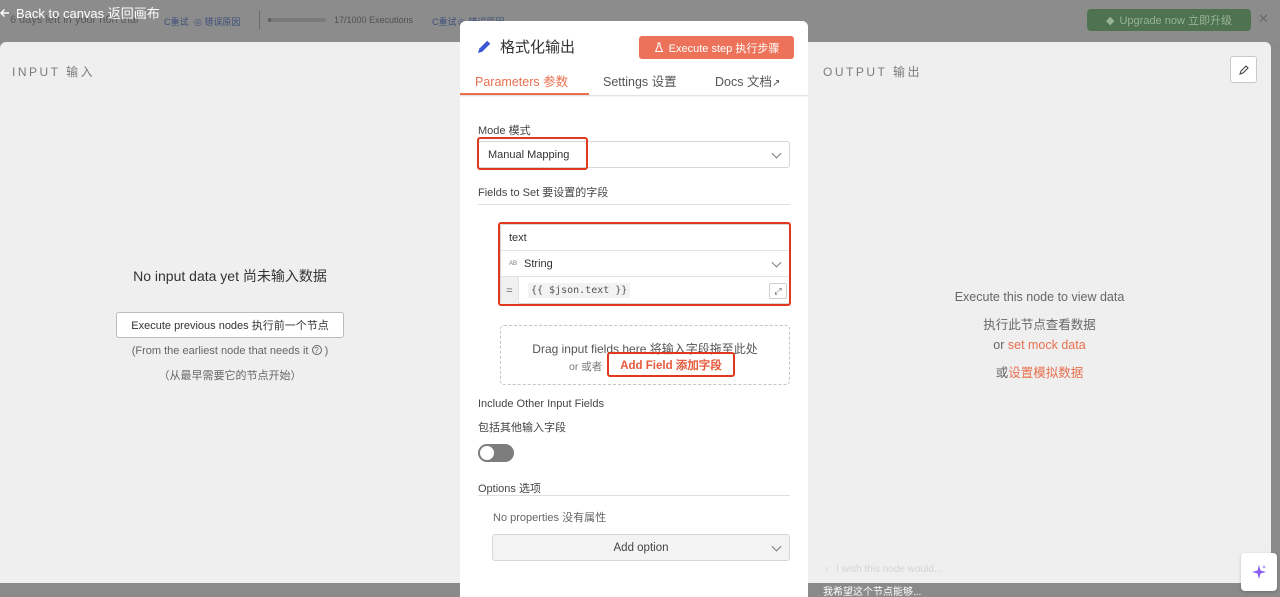  What do you see at coordinates (1045, 373) in the screenshot?
I see `set-mock-data-link-zh: 设置模拟数据` at bounding box center [1045, 373].